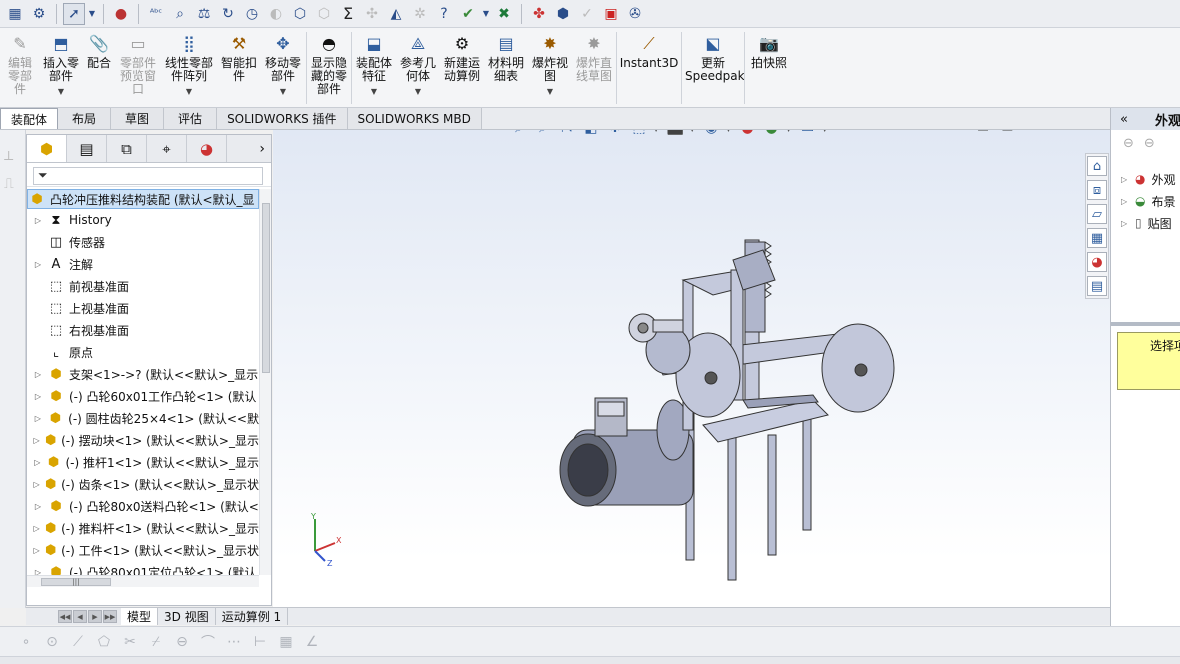 The width and height of the screenshot is (1180, 664). I want to click on tree-item: ▷ ⧗ History, so click(143, 220).